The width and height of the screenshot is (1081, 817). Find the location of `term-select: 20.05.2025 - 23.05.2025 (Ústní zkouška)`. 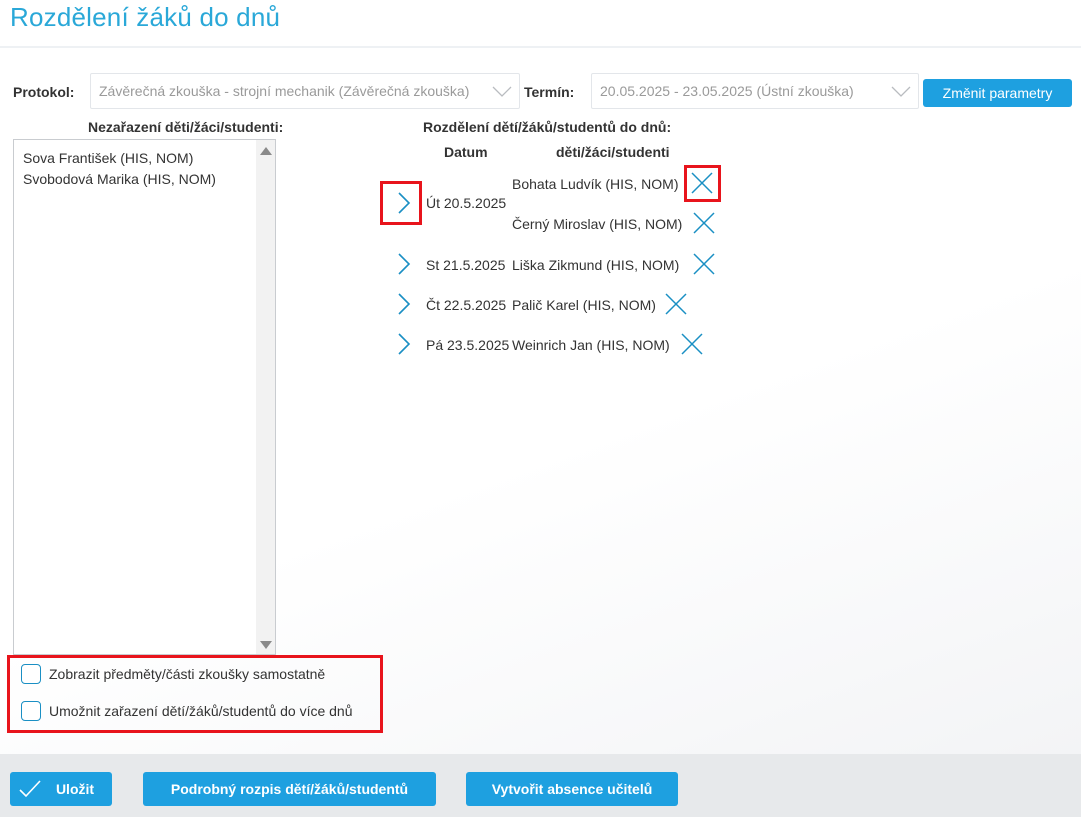

term-select: 20.05.2025 - 23.05.2025 (Ústní zkouška) is located at coordinates (755, 91).